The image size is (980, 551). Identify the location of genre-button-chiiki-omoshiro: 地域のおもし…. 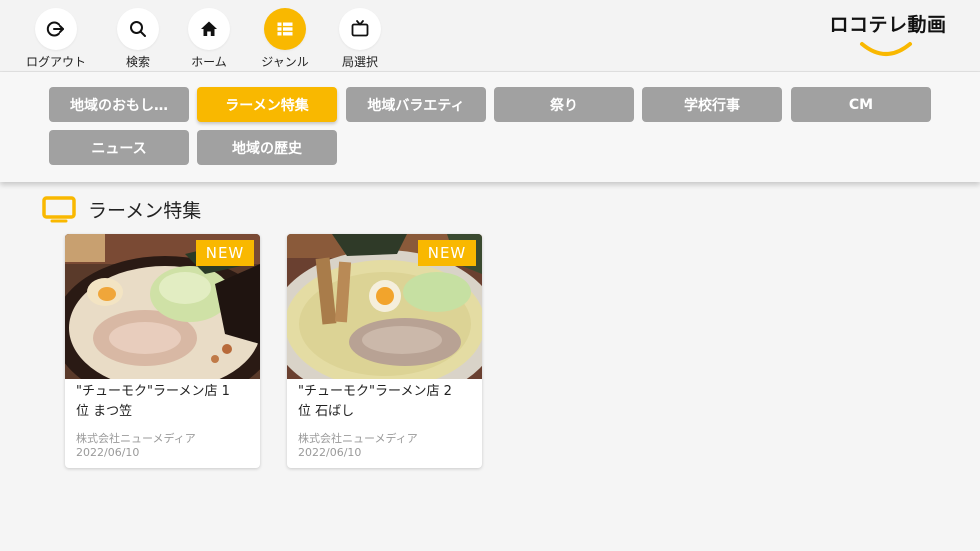
(119, 104).